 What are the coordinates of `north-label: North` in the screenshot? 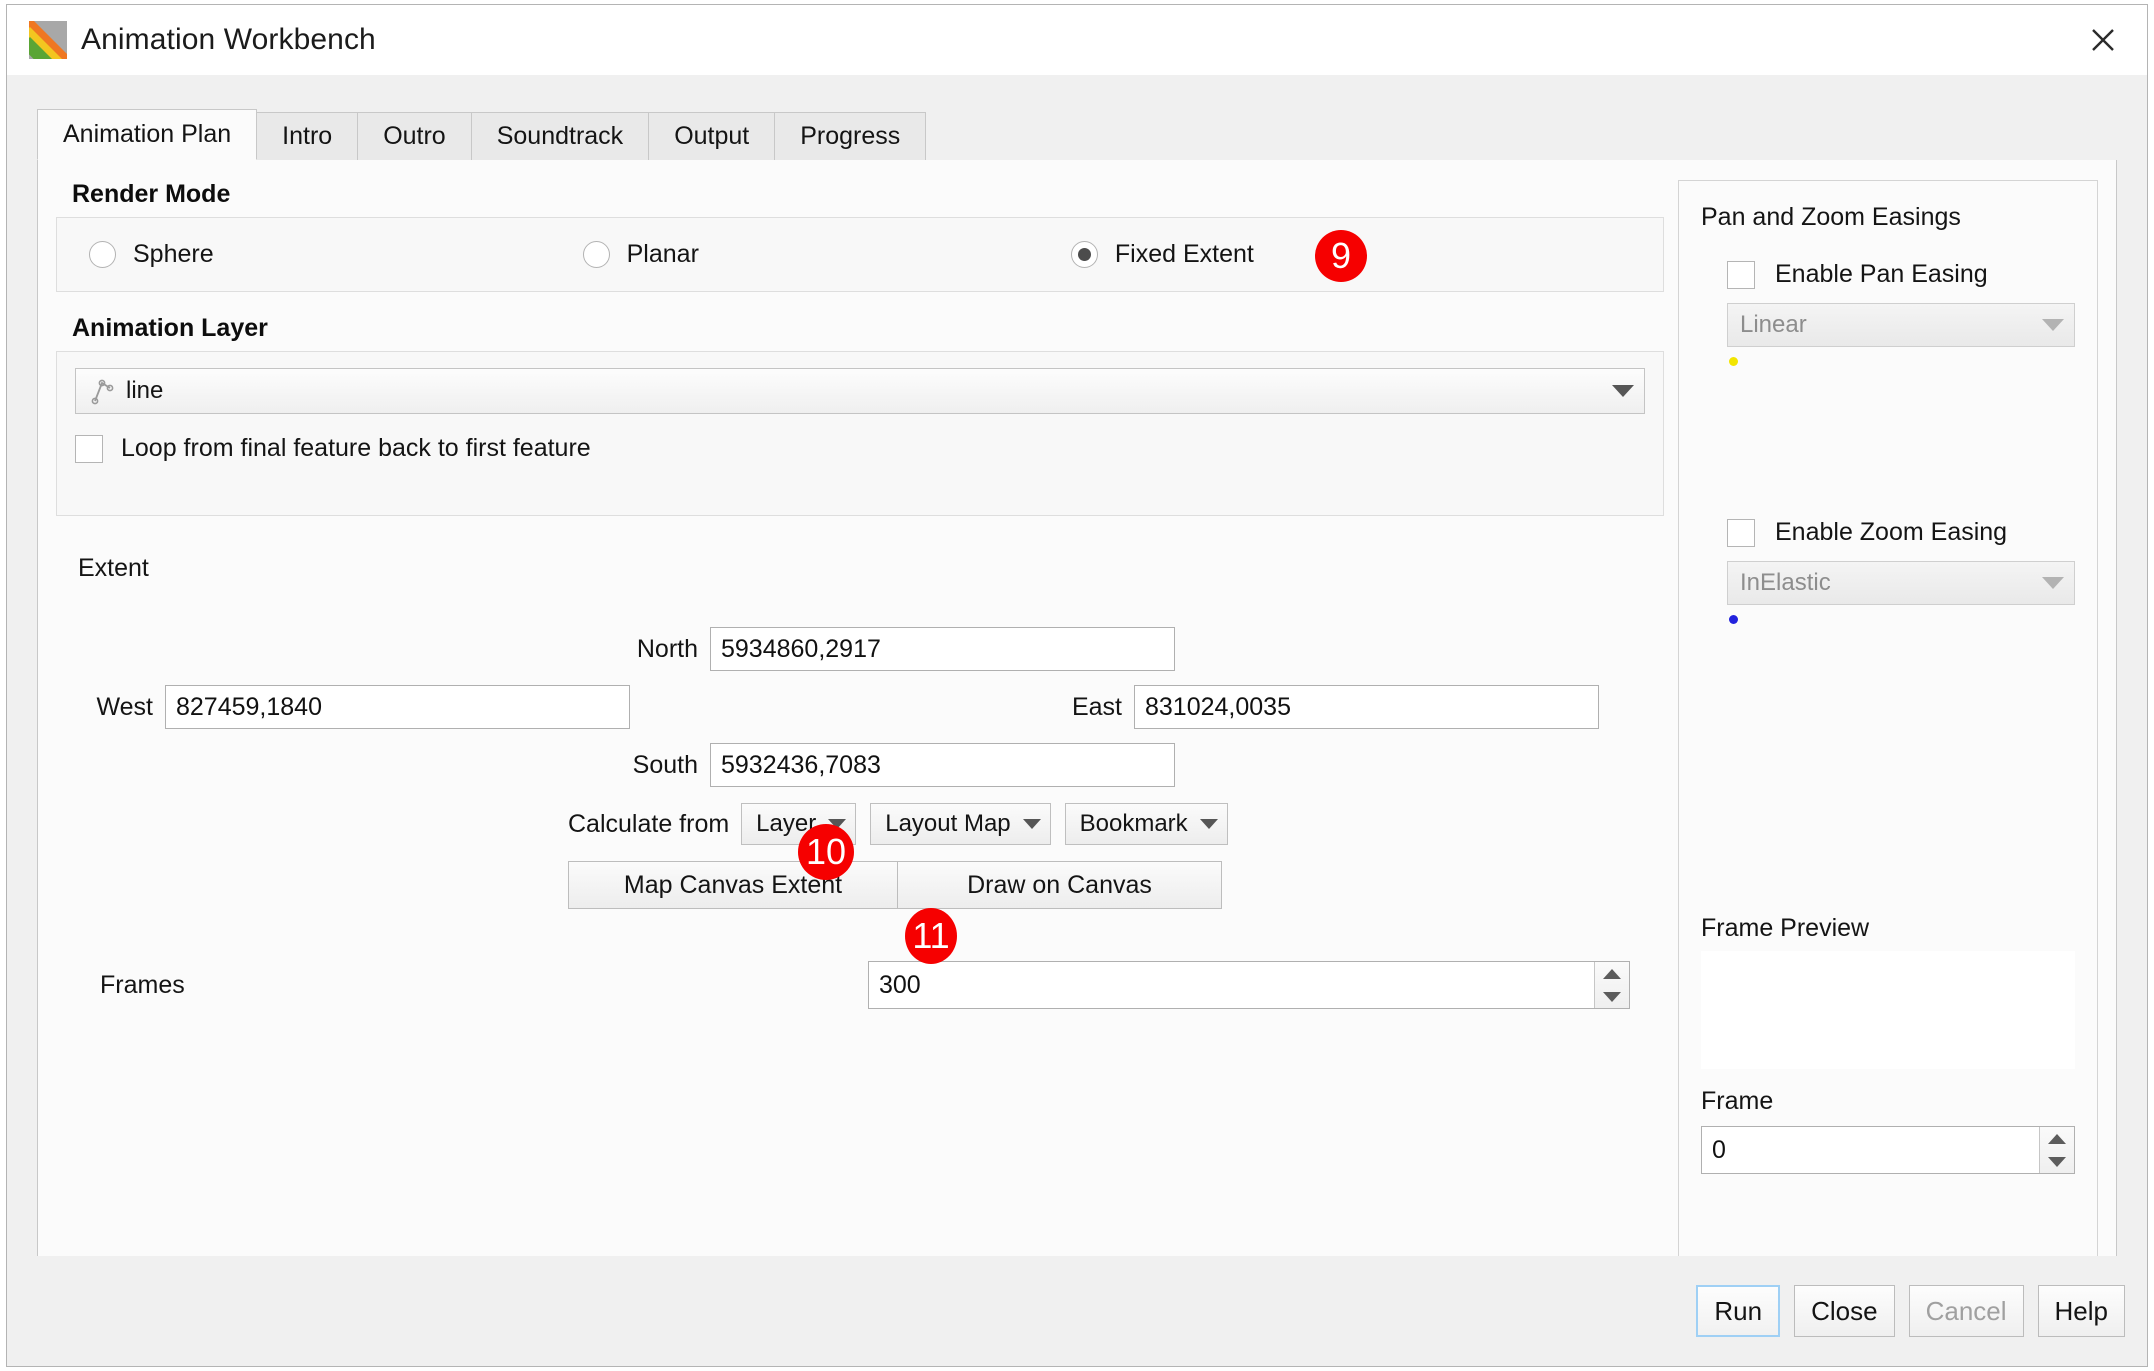 It's located at (667, 648).